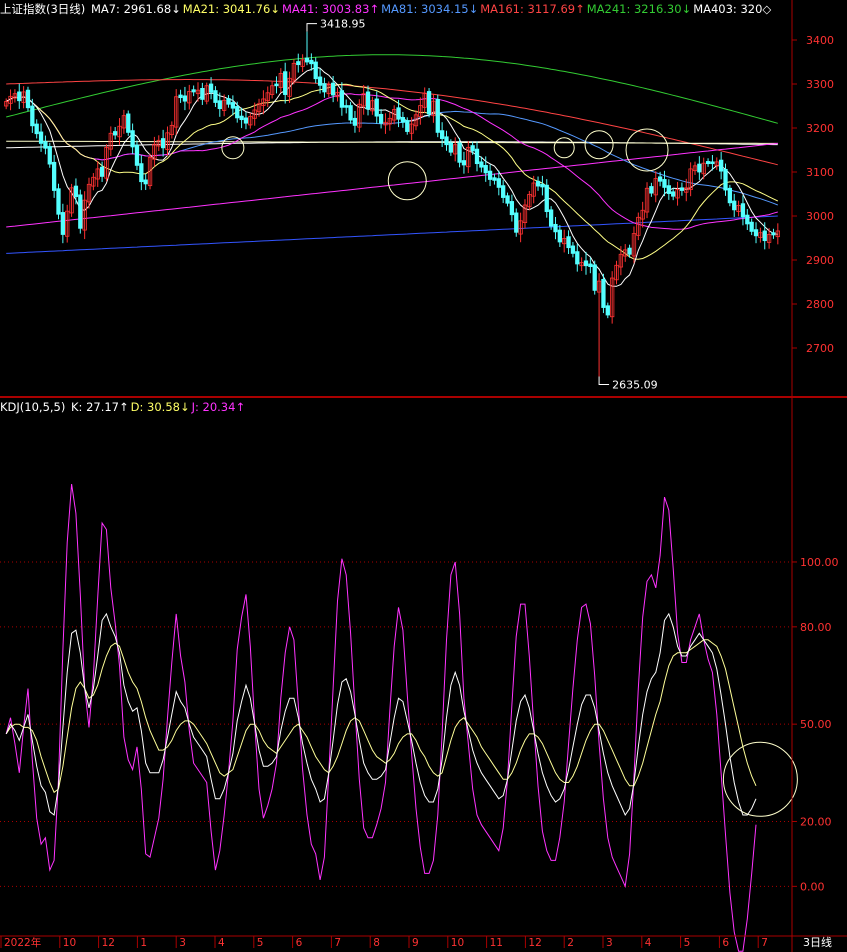  Describe the element at coordinates (820, 260) in the screenshot. I see `price-tick-label: 2900` at that location.